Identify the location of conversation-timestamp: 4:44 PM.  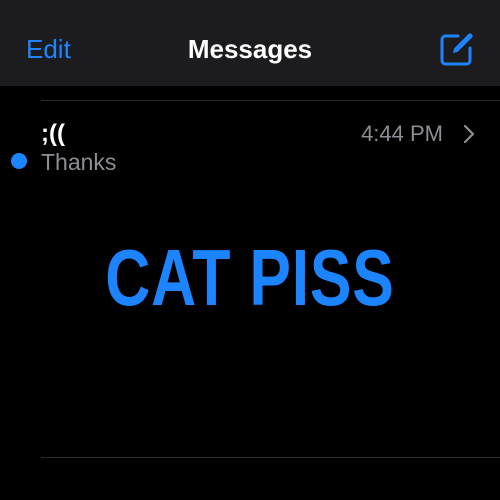
(402, 133).